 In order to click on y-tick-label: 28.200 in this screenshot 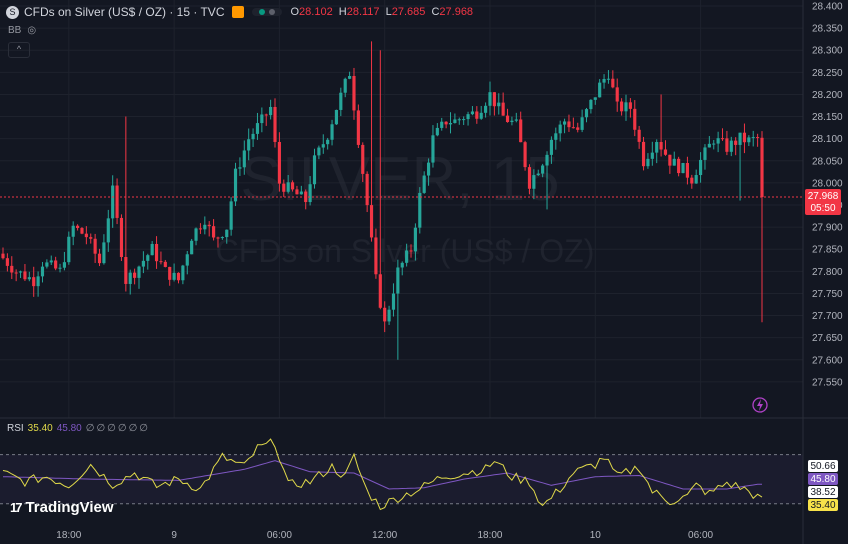, I will do `click(827, 95)`.